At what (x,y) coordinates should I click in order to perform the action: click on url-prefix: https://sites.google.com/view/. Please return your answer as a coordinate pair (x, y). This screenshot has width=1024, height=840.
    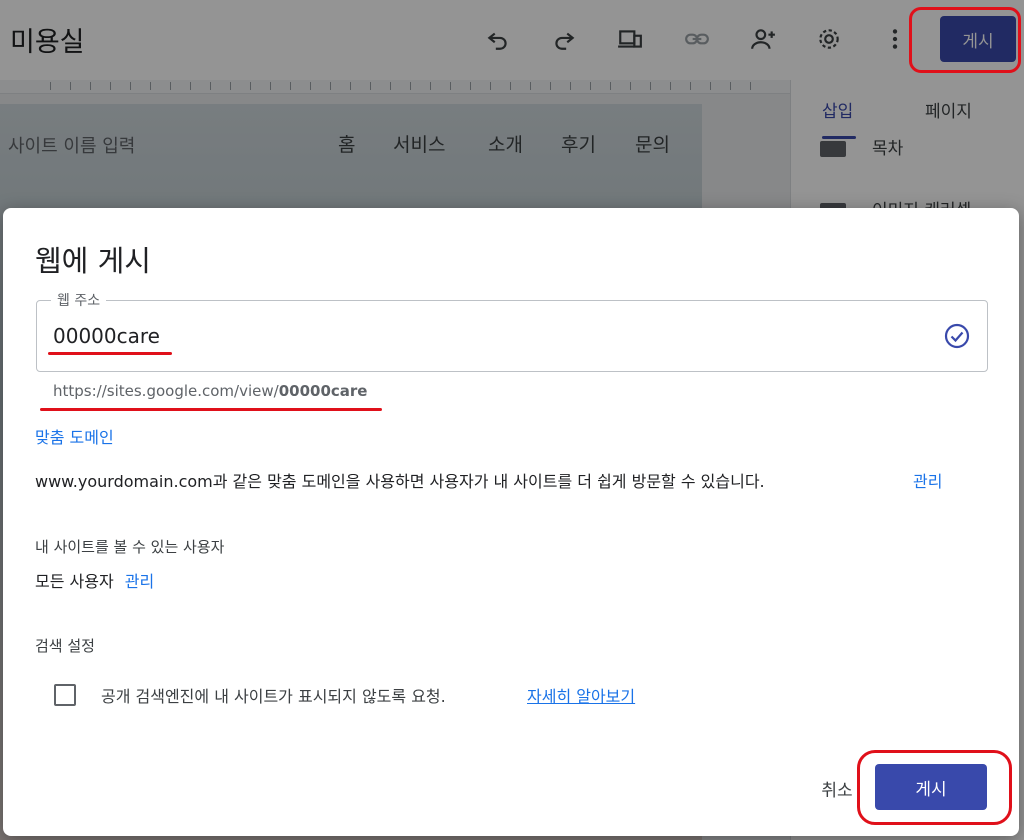
    Looking at the image, I should click on (166, 391).